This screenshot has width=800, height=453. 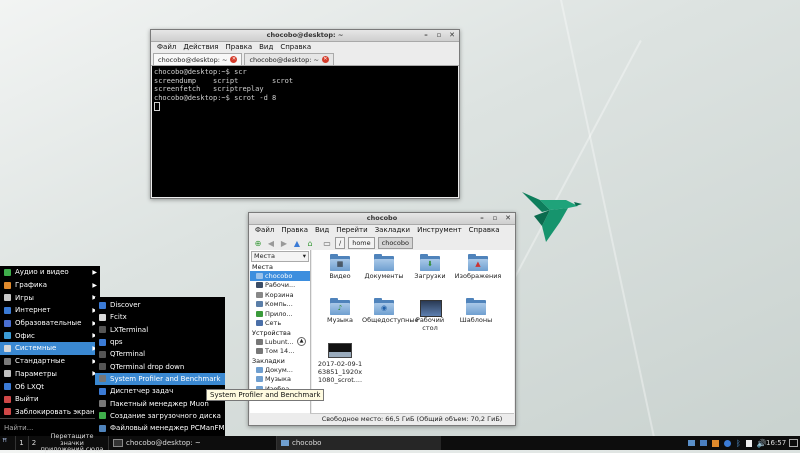 What do you see at coordinates (280, 380) in the screenshot?
I see `sidebar-item-bookmark: Музыка` at bounding box center [280, 380].